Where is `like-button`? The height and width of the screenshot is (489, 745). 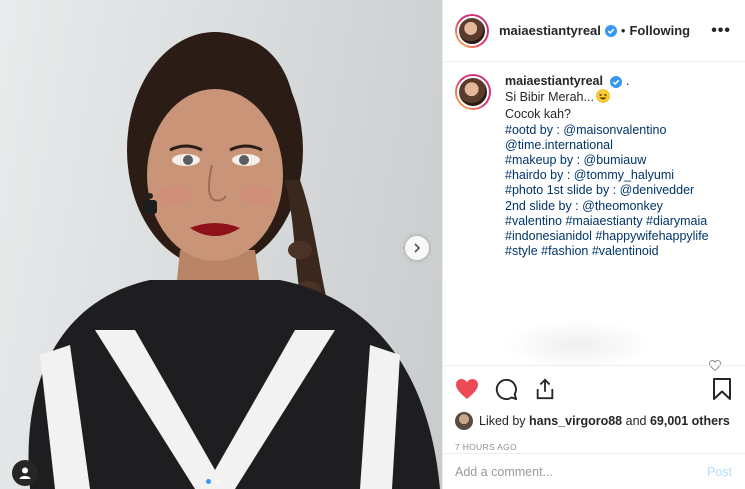 like-button is located at coordinates (467, 389).